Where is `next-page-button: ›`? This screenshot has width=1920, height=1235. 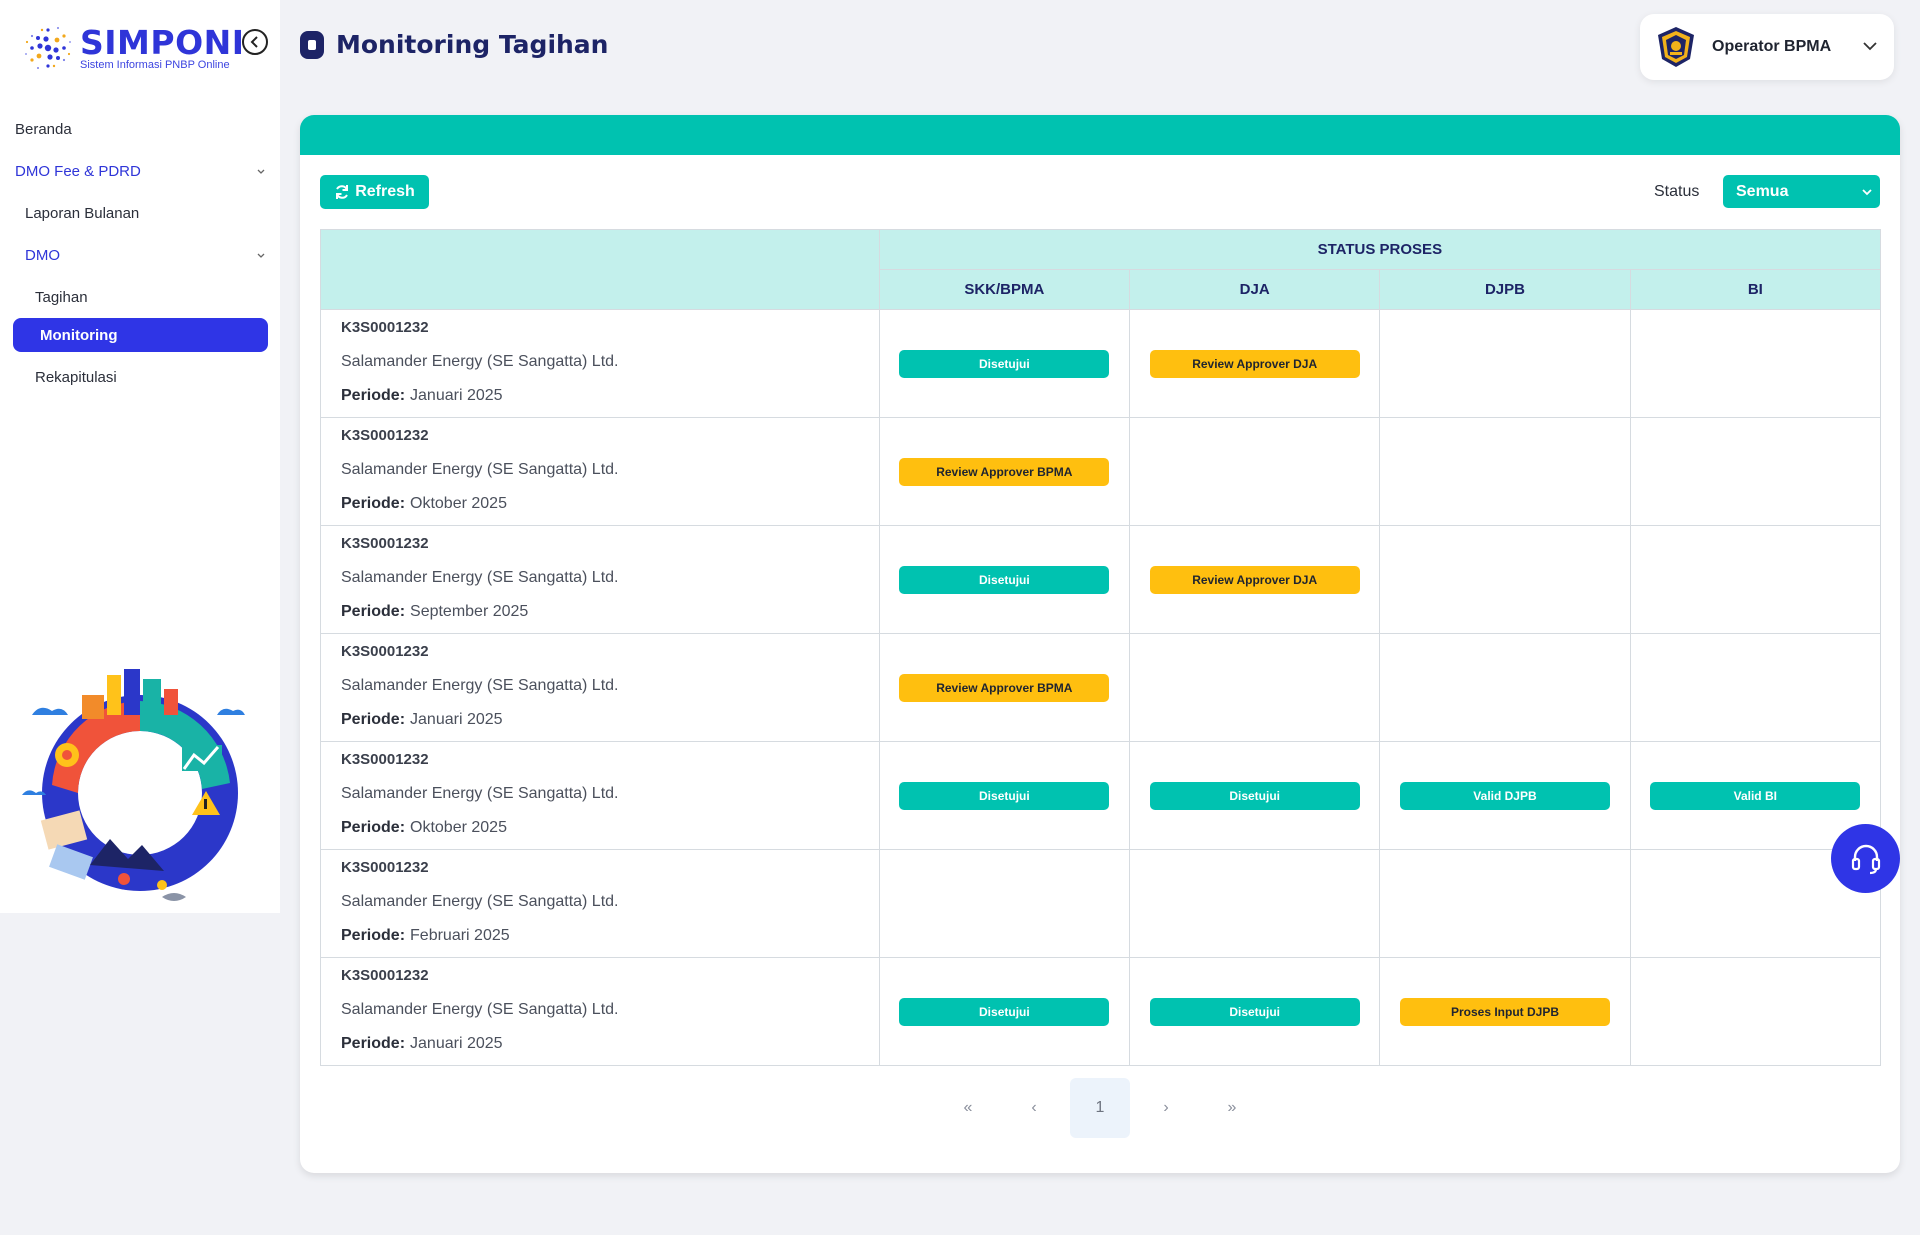
next-page-button: › is located at coordinates (1166, 1108).